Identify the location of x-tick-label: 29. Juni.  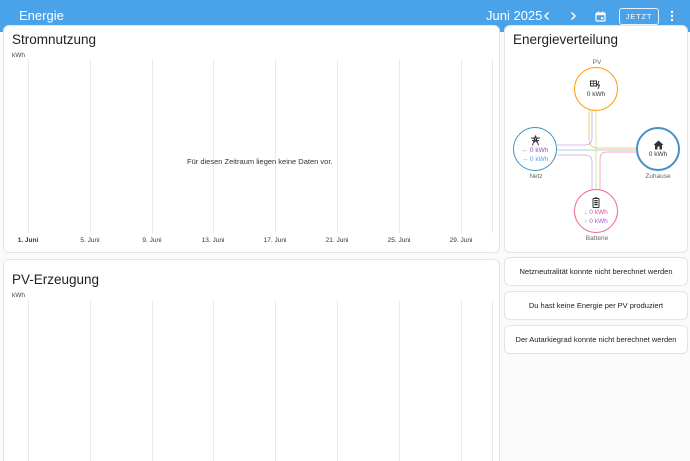
(461, 240).